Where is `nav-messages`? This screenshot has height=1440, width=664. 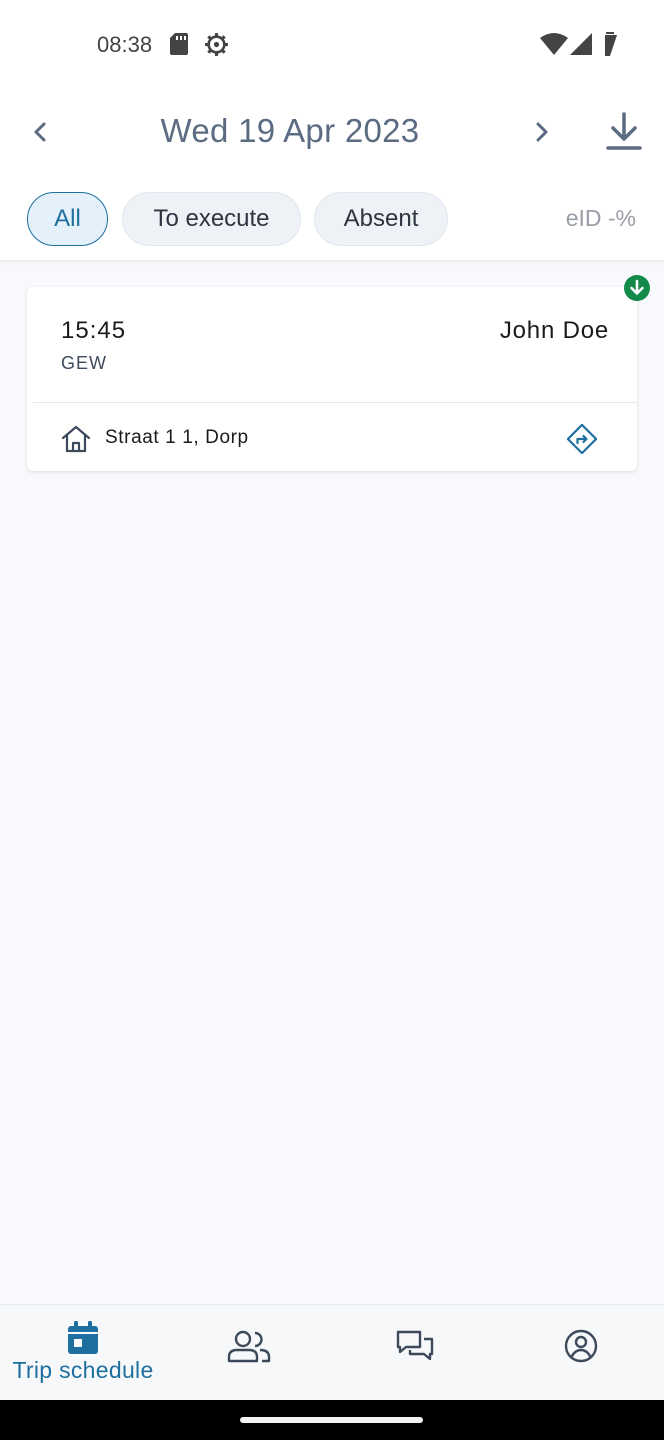
nav-messages is located at coordinates (415, 1353).